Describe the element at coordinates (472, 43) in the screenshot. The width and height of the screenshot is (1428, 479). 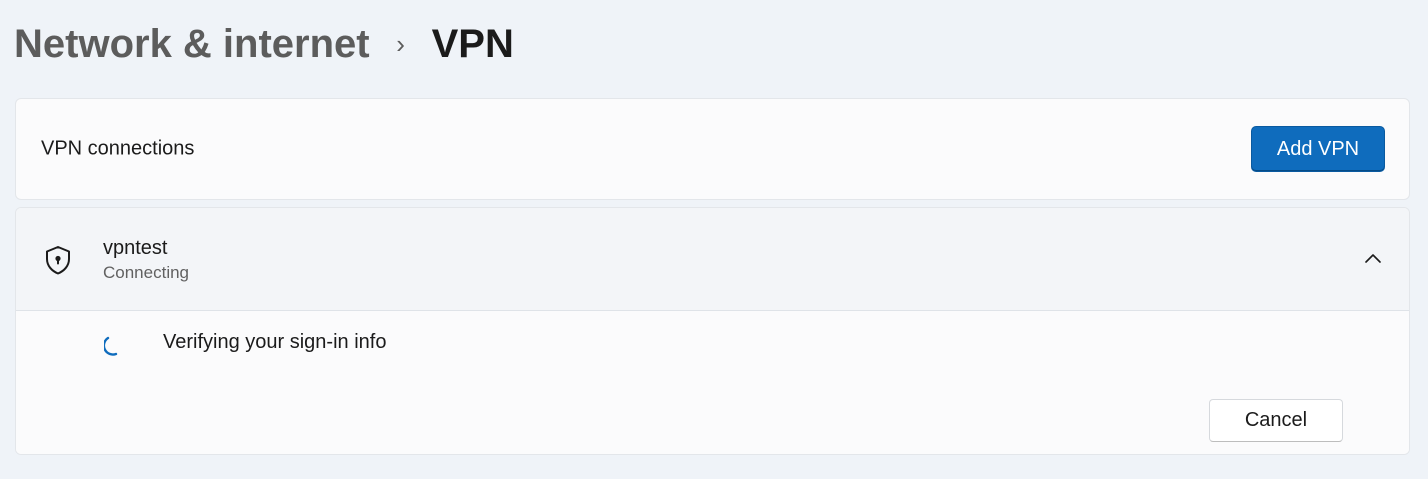
I see `page-title: VPN` at that location.